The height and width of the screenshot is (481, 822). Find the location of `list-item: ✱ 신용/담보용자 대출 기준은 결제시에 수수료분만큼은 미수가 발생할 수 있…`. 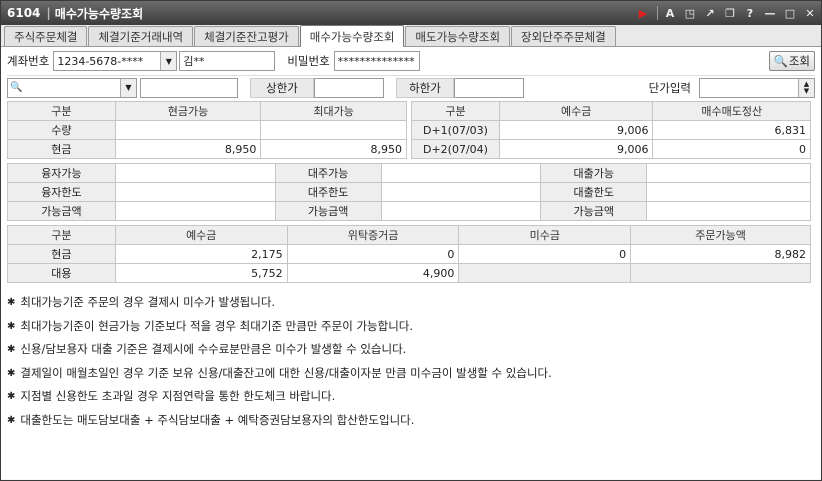

list-item: ✱ 신용/담보용자 대출 기준은 결제시에 수수료분만큼은 미수가 발생할 수 있… is located at coordinates (411, 350).